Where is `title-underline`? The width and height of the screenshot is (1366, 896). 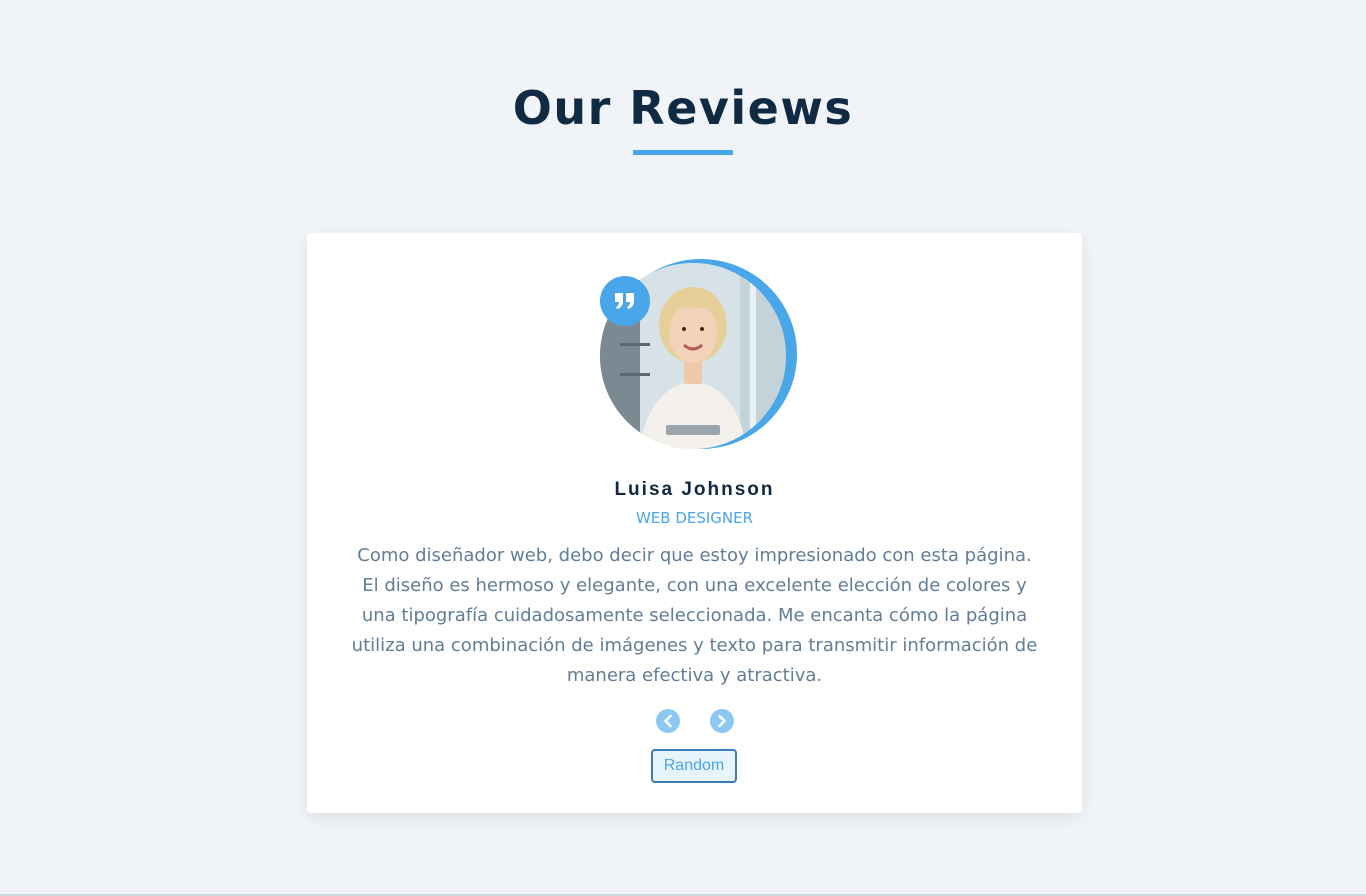
title-underline is located at coordinates (683, 152).